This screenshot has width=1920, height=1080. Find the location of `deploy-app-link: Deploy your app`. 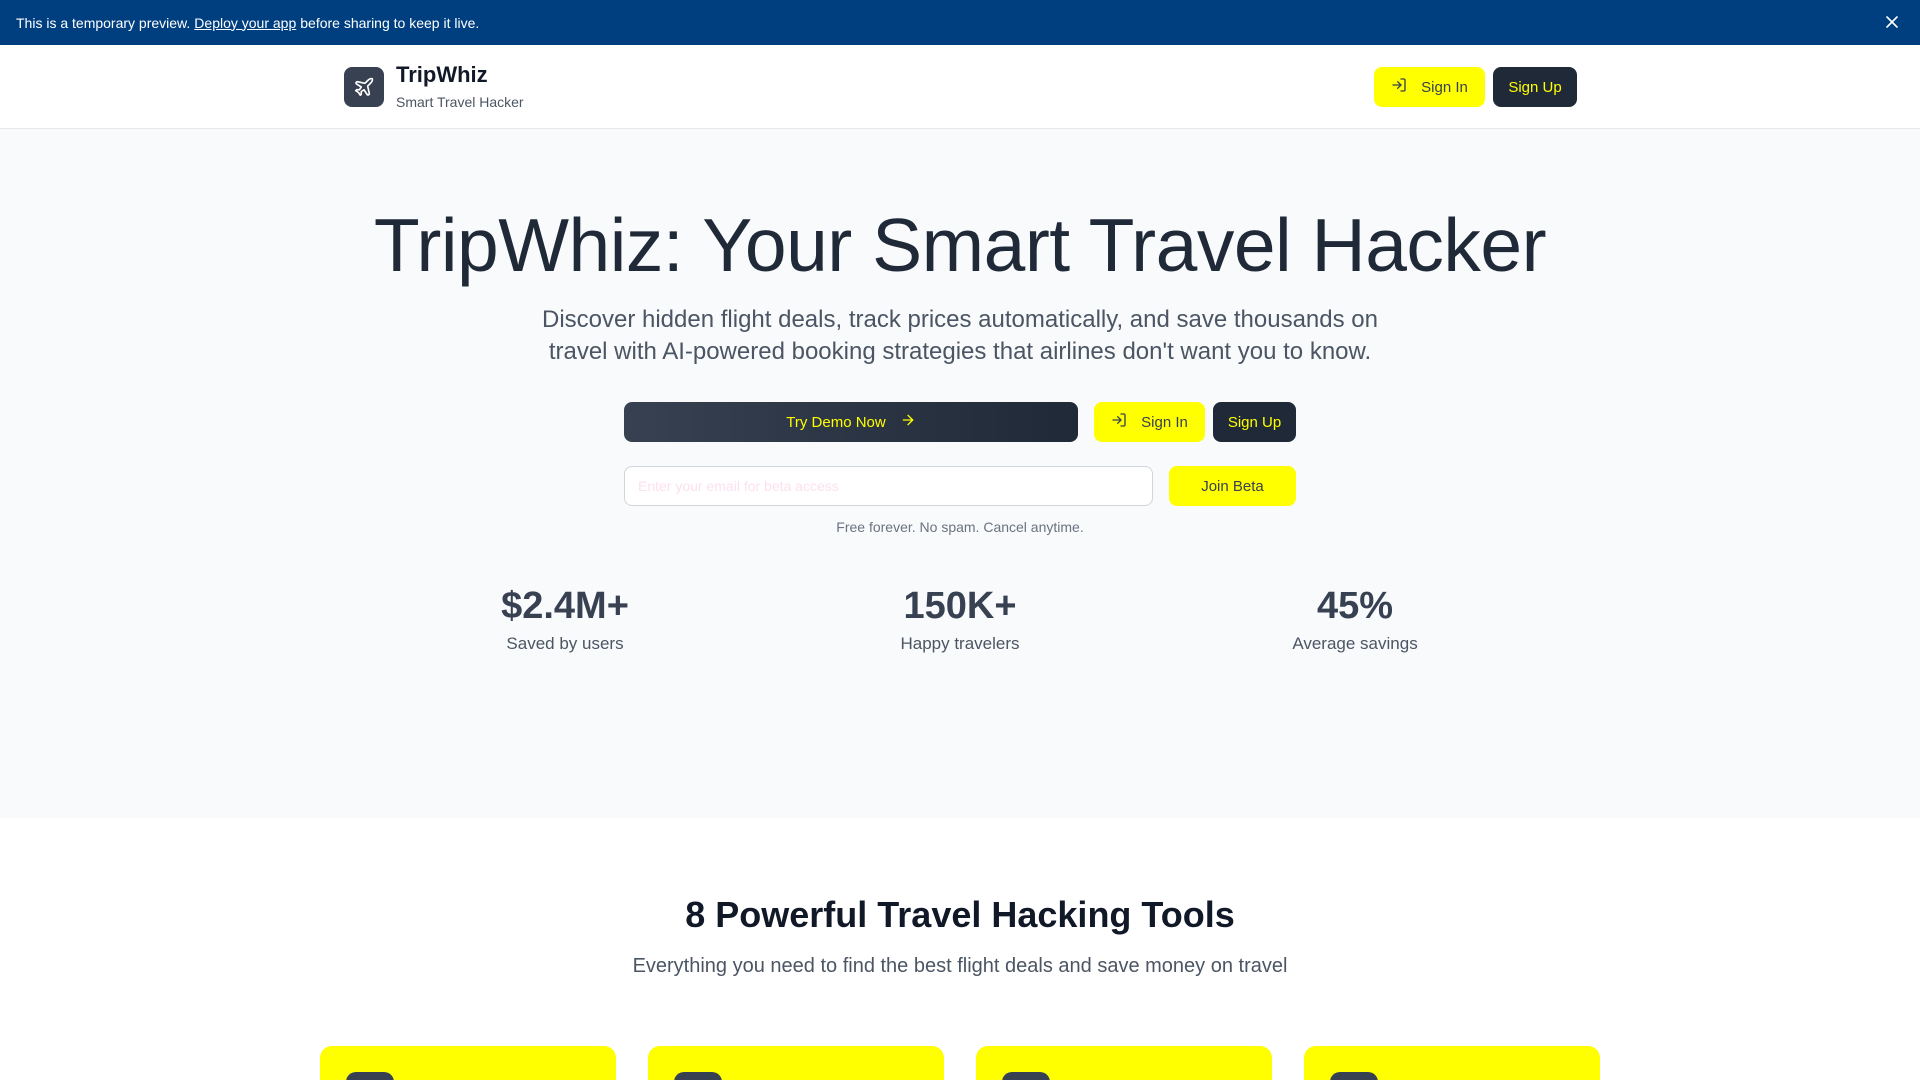

deploy-app-link: Deploy your app is located at coordinates (245, 23).